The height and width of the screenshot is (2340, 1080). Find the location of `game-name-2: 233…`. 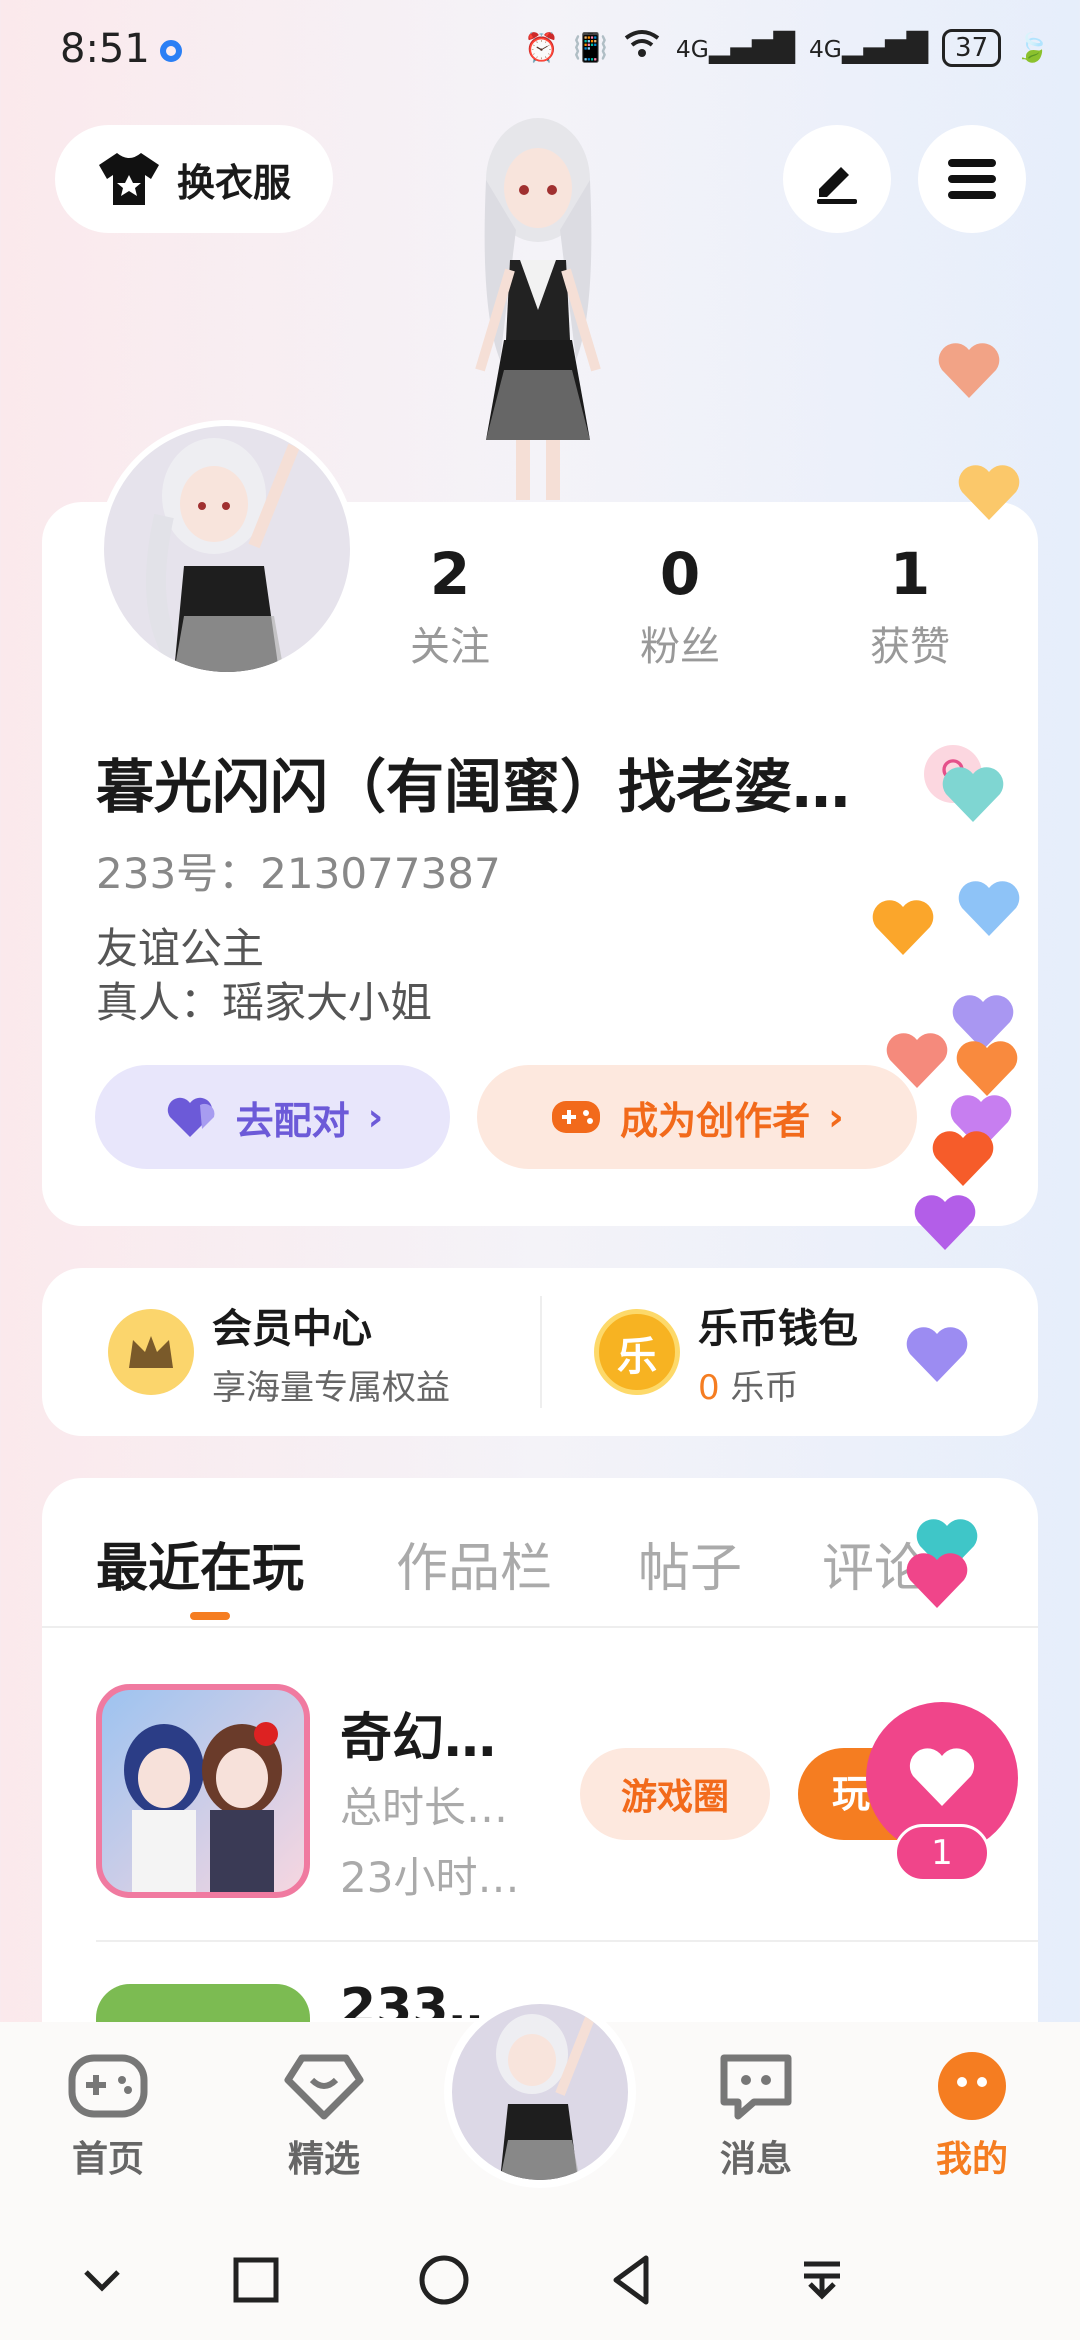

game-name-2: 233… is located at coordinates (420, 1998).